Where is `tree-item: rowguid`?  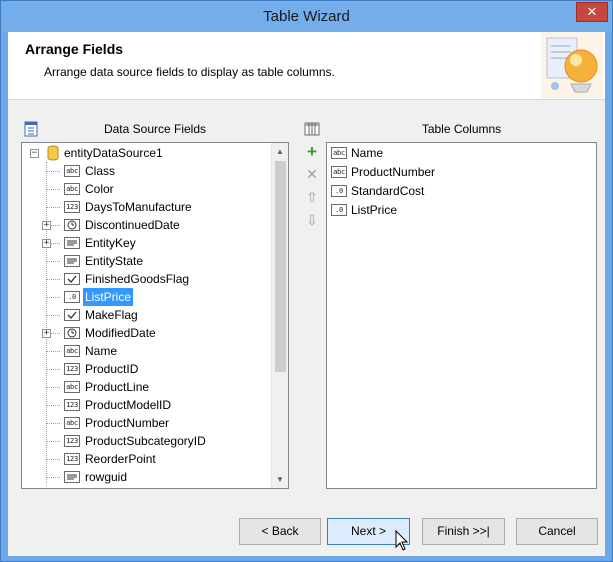 tree-item: rowguid is located at coordinates (147, 477).